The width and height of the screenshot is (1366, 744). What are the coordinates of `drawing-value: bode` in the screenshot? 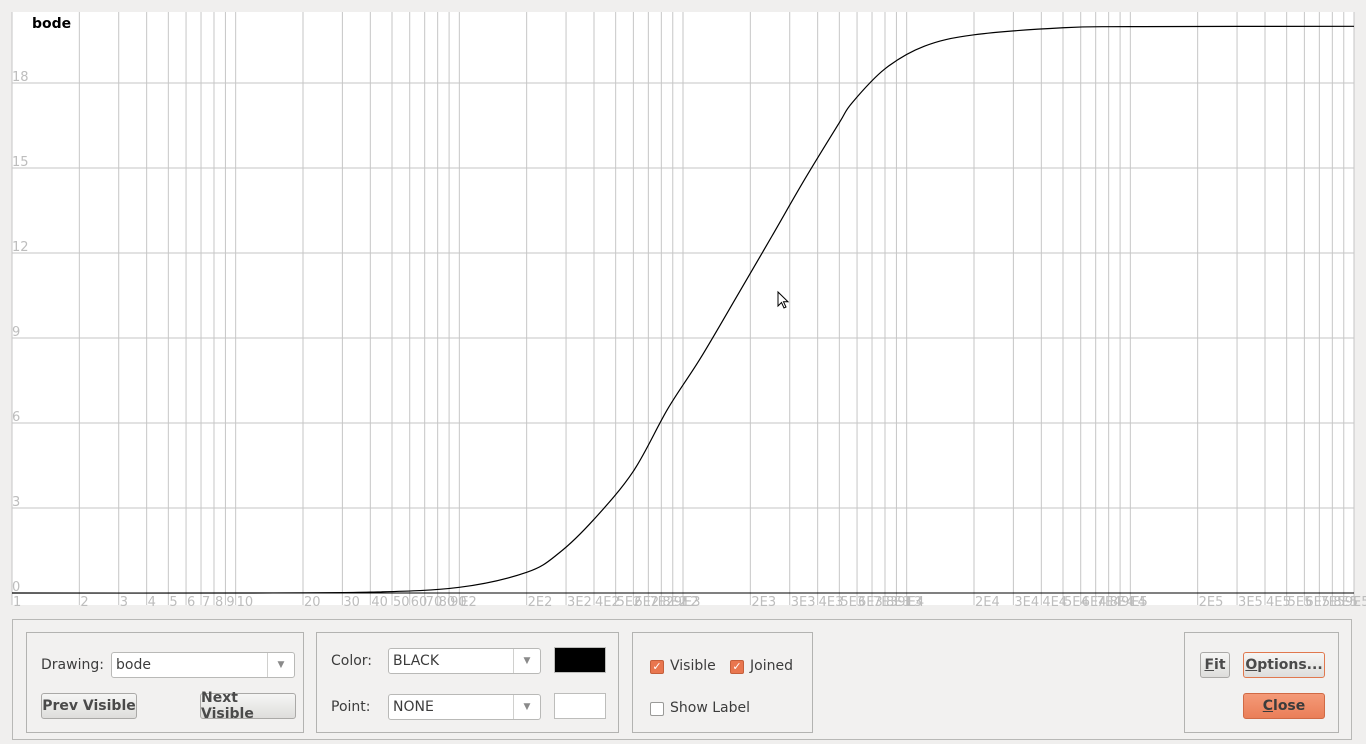 It's located at (133, 665).